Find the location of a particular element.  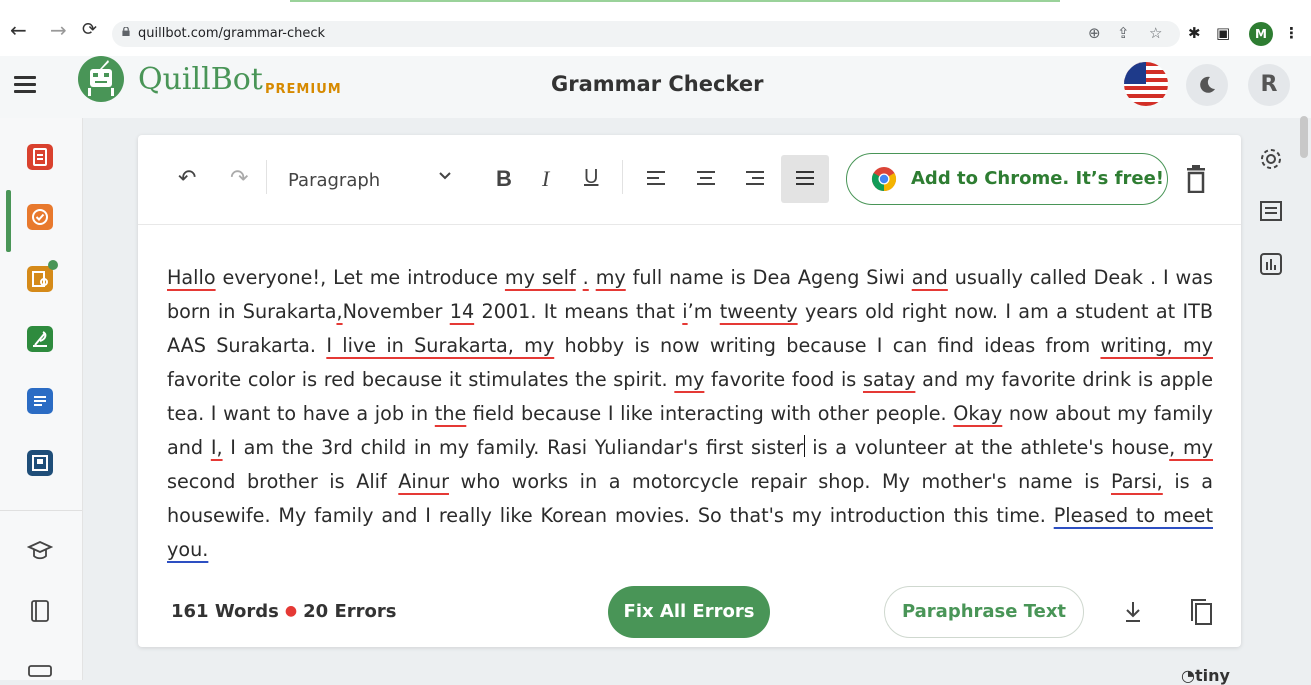

sidebar-divider is located at coordinates (41, 510).